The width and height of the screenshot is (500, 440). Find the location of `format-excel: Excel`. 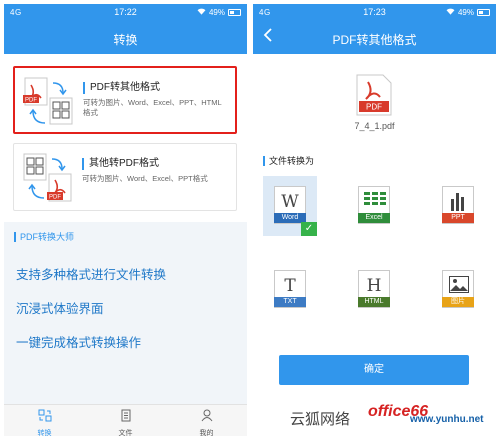

format-excel: Excel is located at coordinates (374, 206).